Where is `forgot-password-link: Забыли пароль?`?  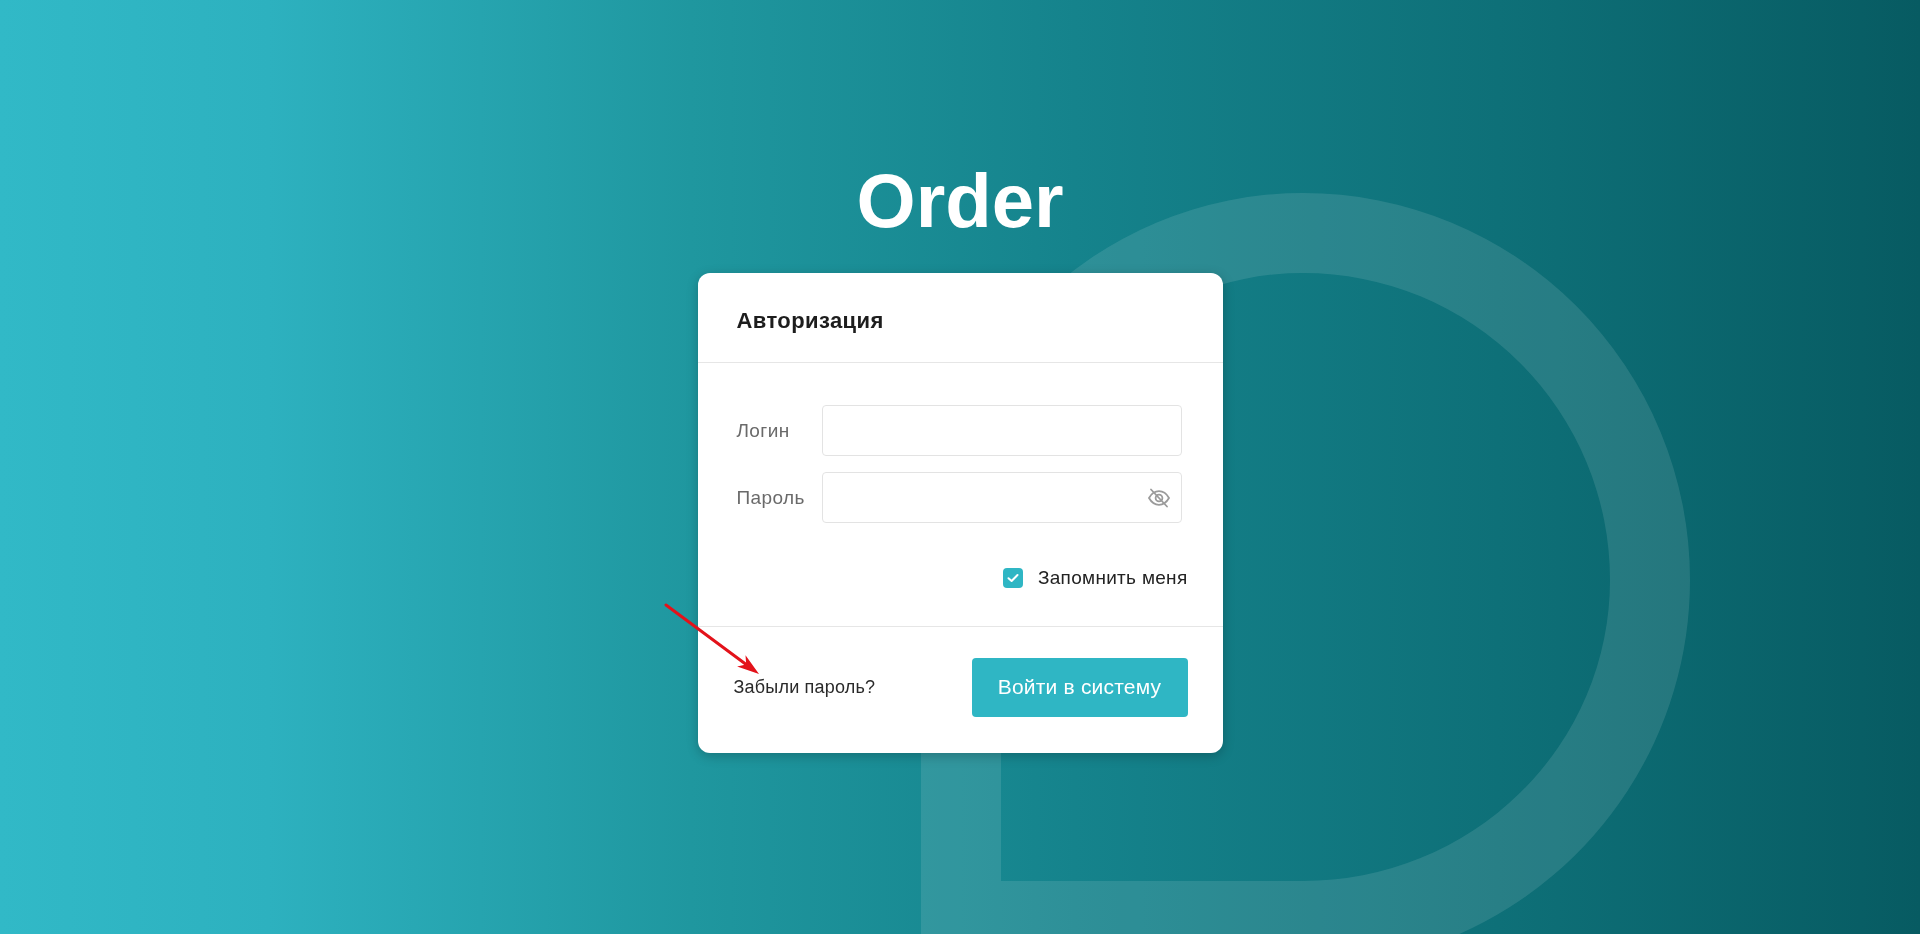 forgot-password-link: Забыли пароль? is located at coordinates (804, 687).